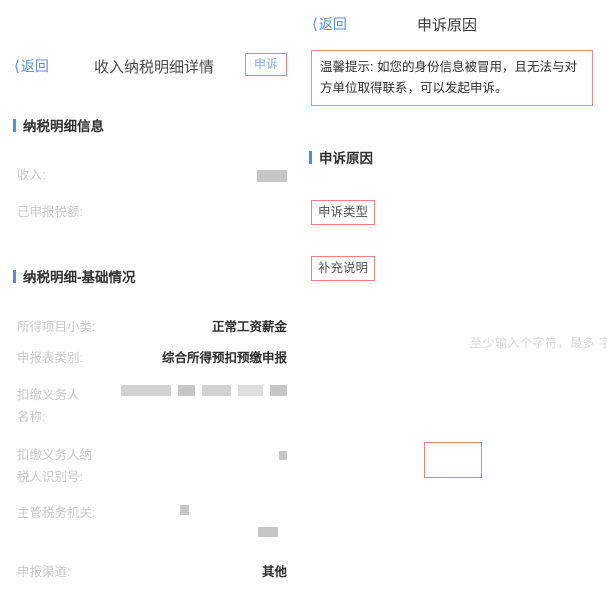 The height and width of the screenshot is (603, 607). I want to click on left-navbar: ⟨ 返回 收入纳税明细详情 申诉, so click(150, 66).